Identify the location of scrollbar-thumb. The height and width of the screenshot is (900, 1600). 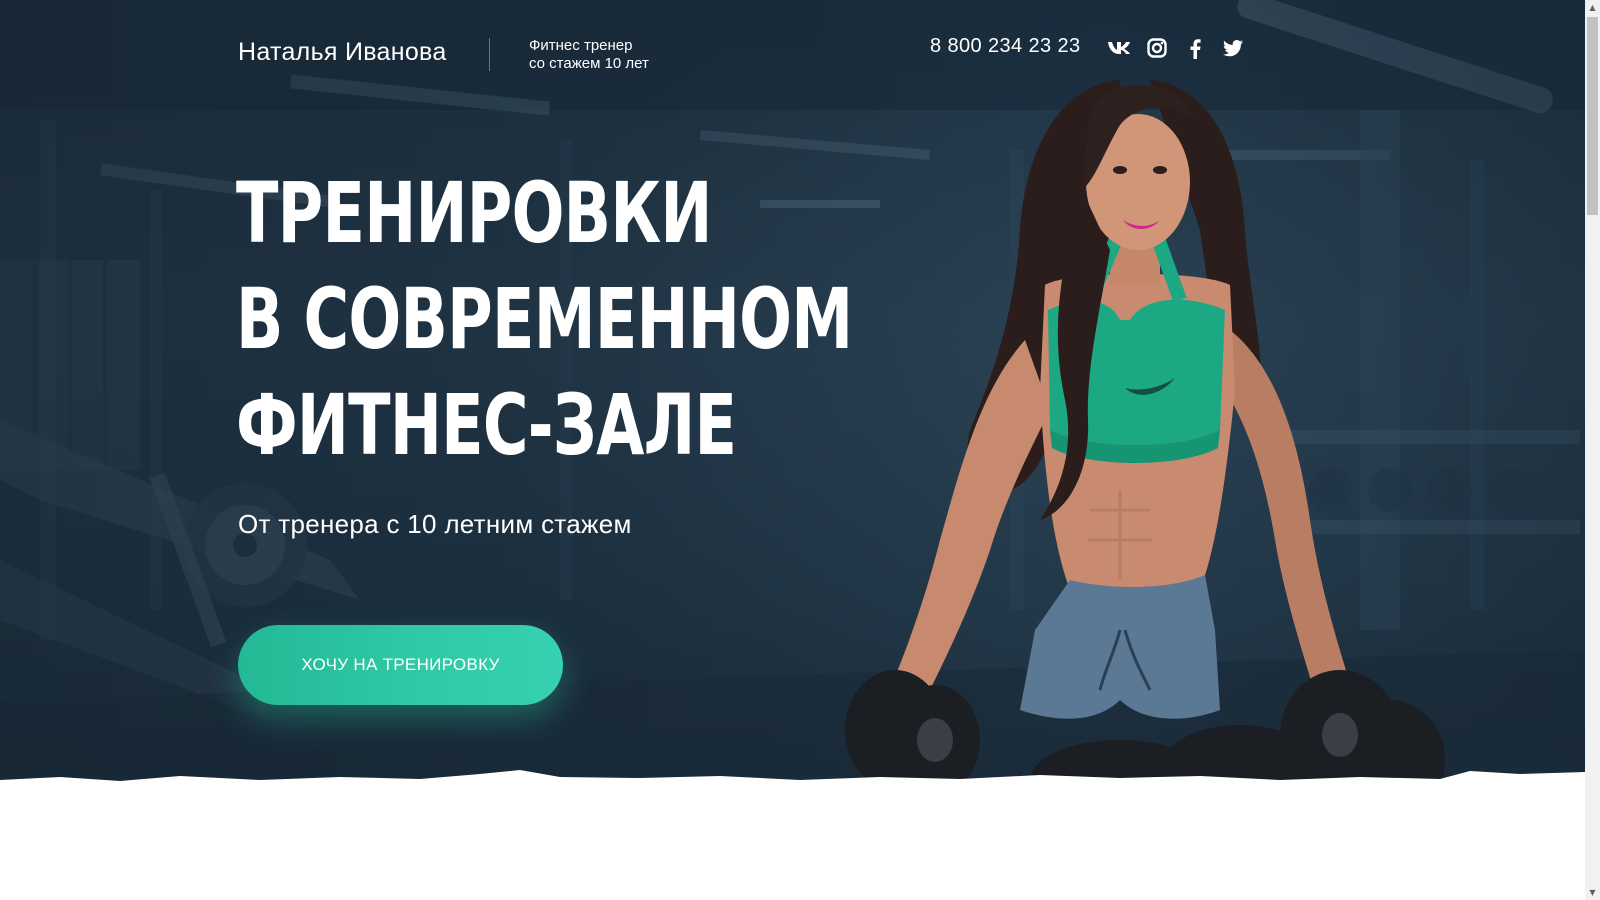
(1592, 116).